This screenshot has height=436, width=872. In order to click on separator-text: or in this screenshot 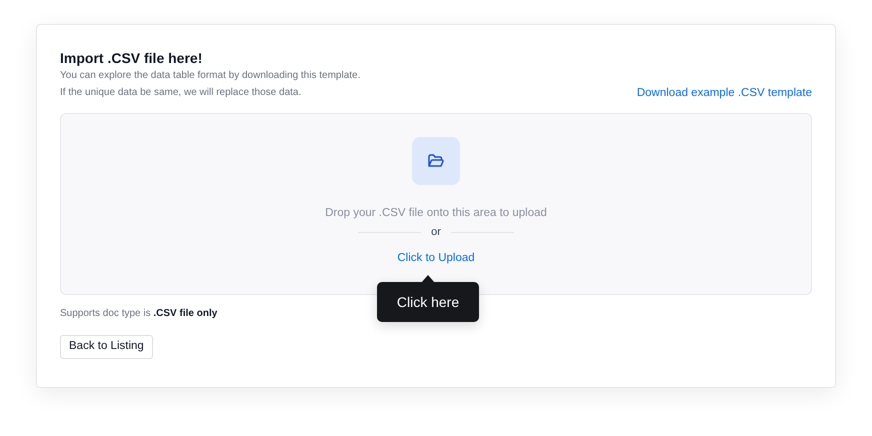, I will do `click(436, 232)`.